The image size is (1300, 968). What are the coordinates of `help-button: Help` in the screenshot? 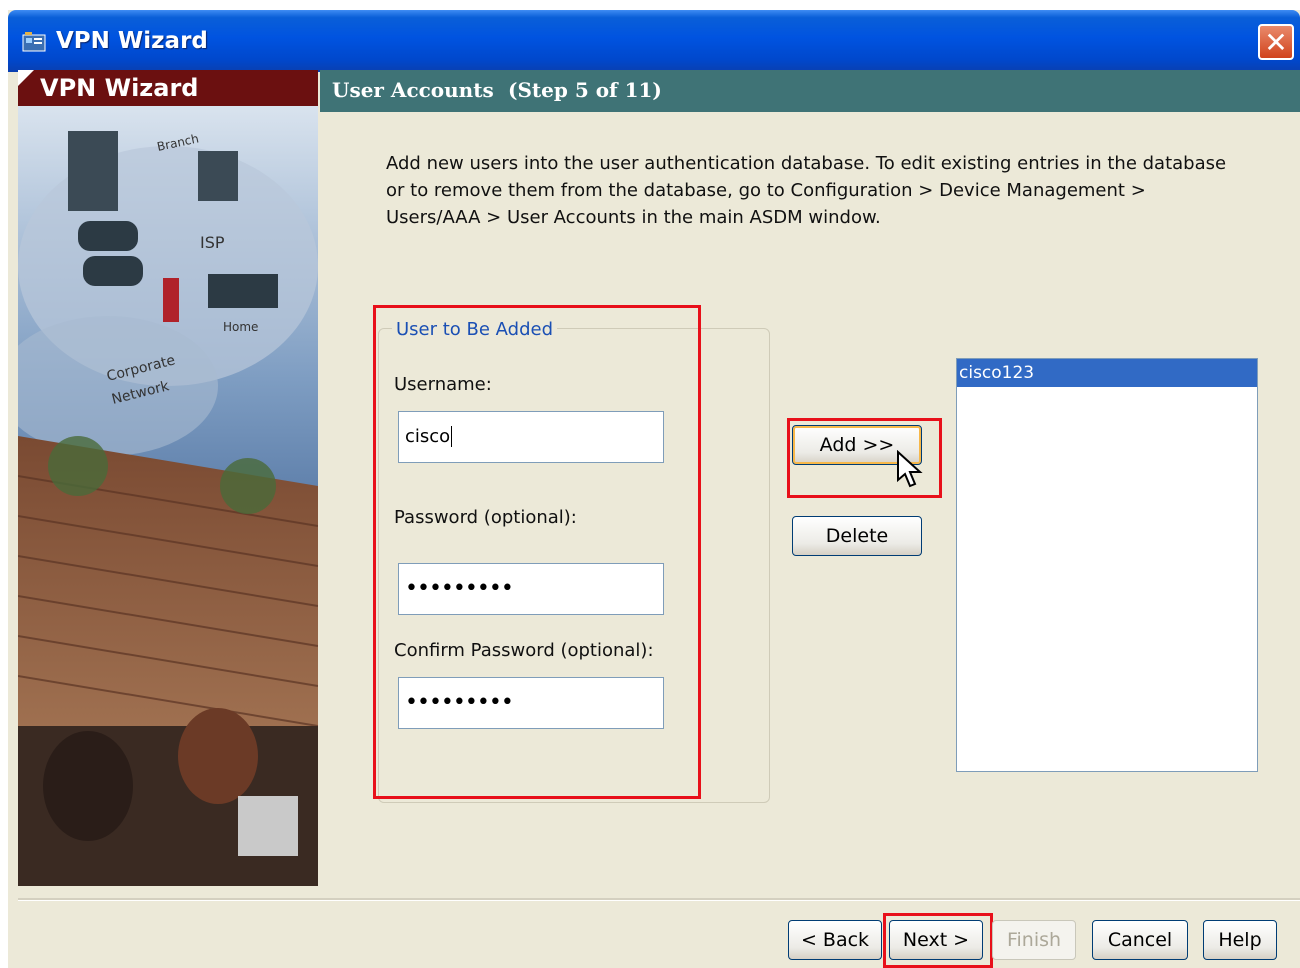 It's located at (1240, 940).